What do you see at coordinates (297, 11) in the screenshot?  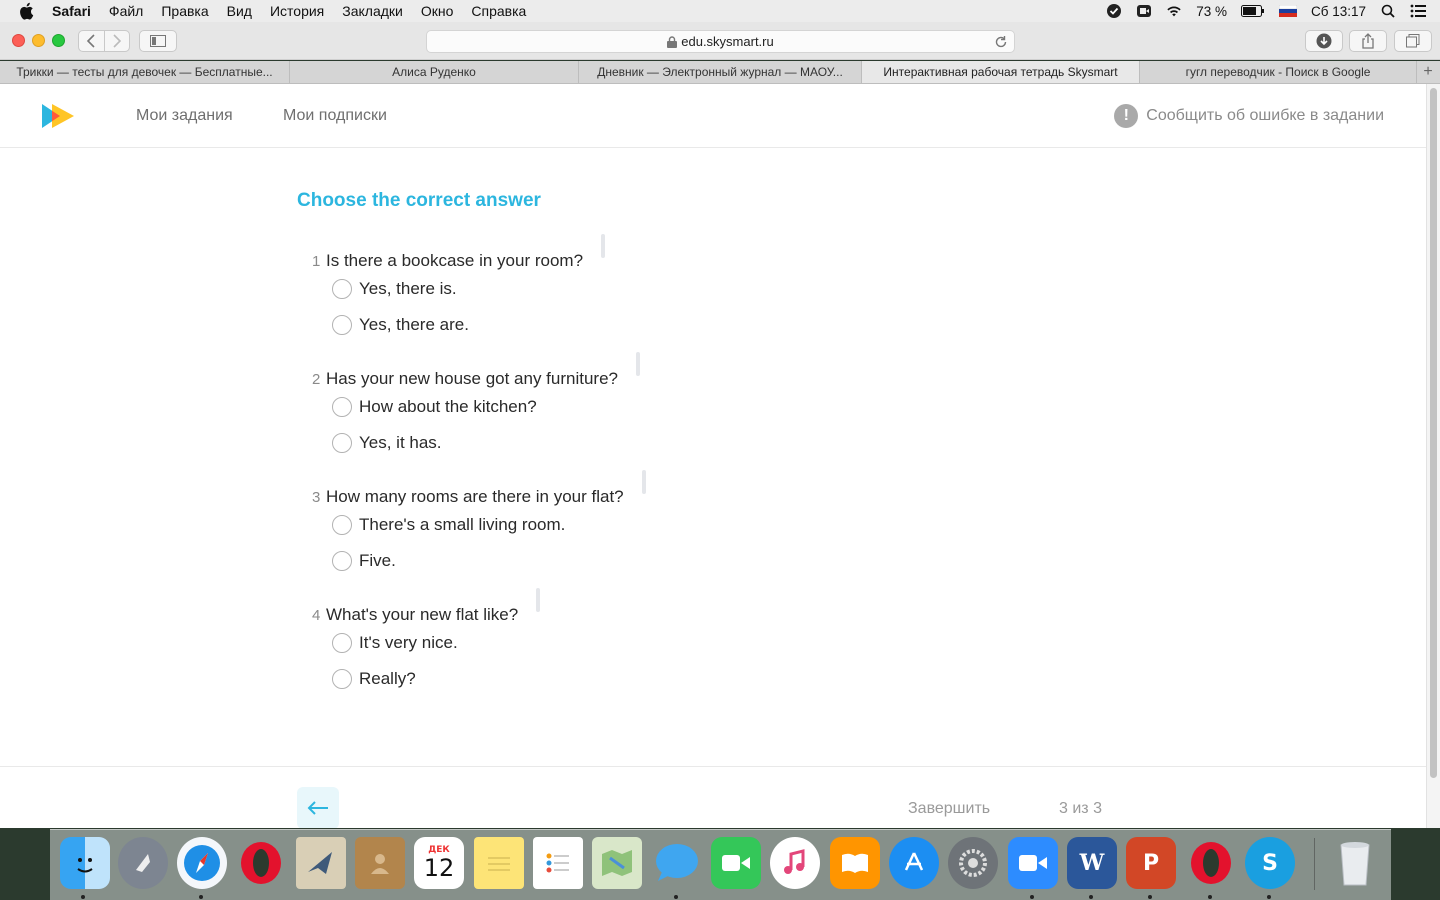 I see `menu-history: История` at bounding box center [297, 11].